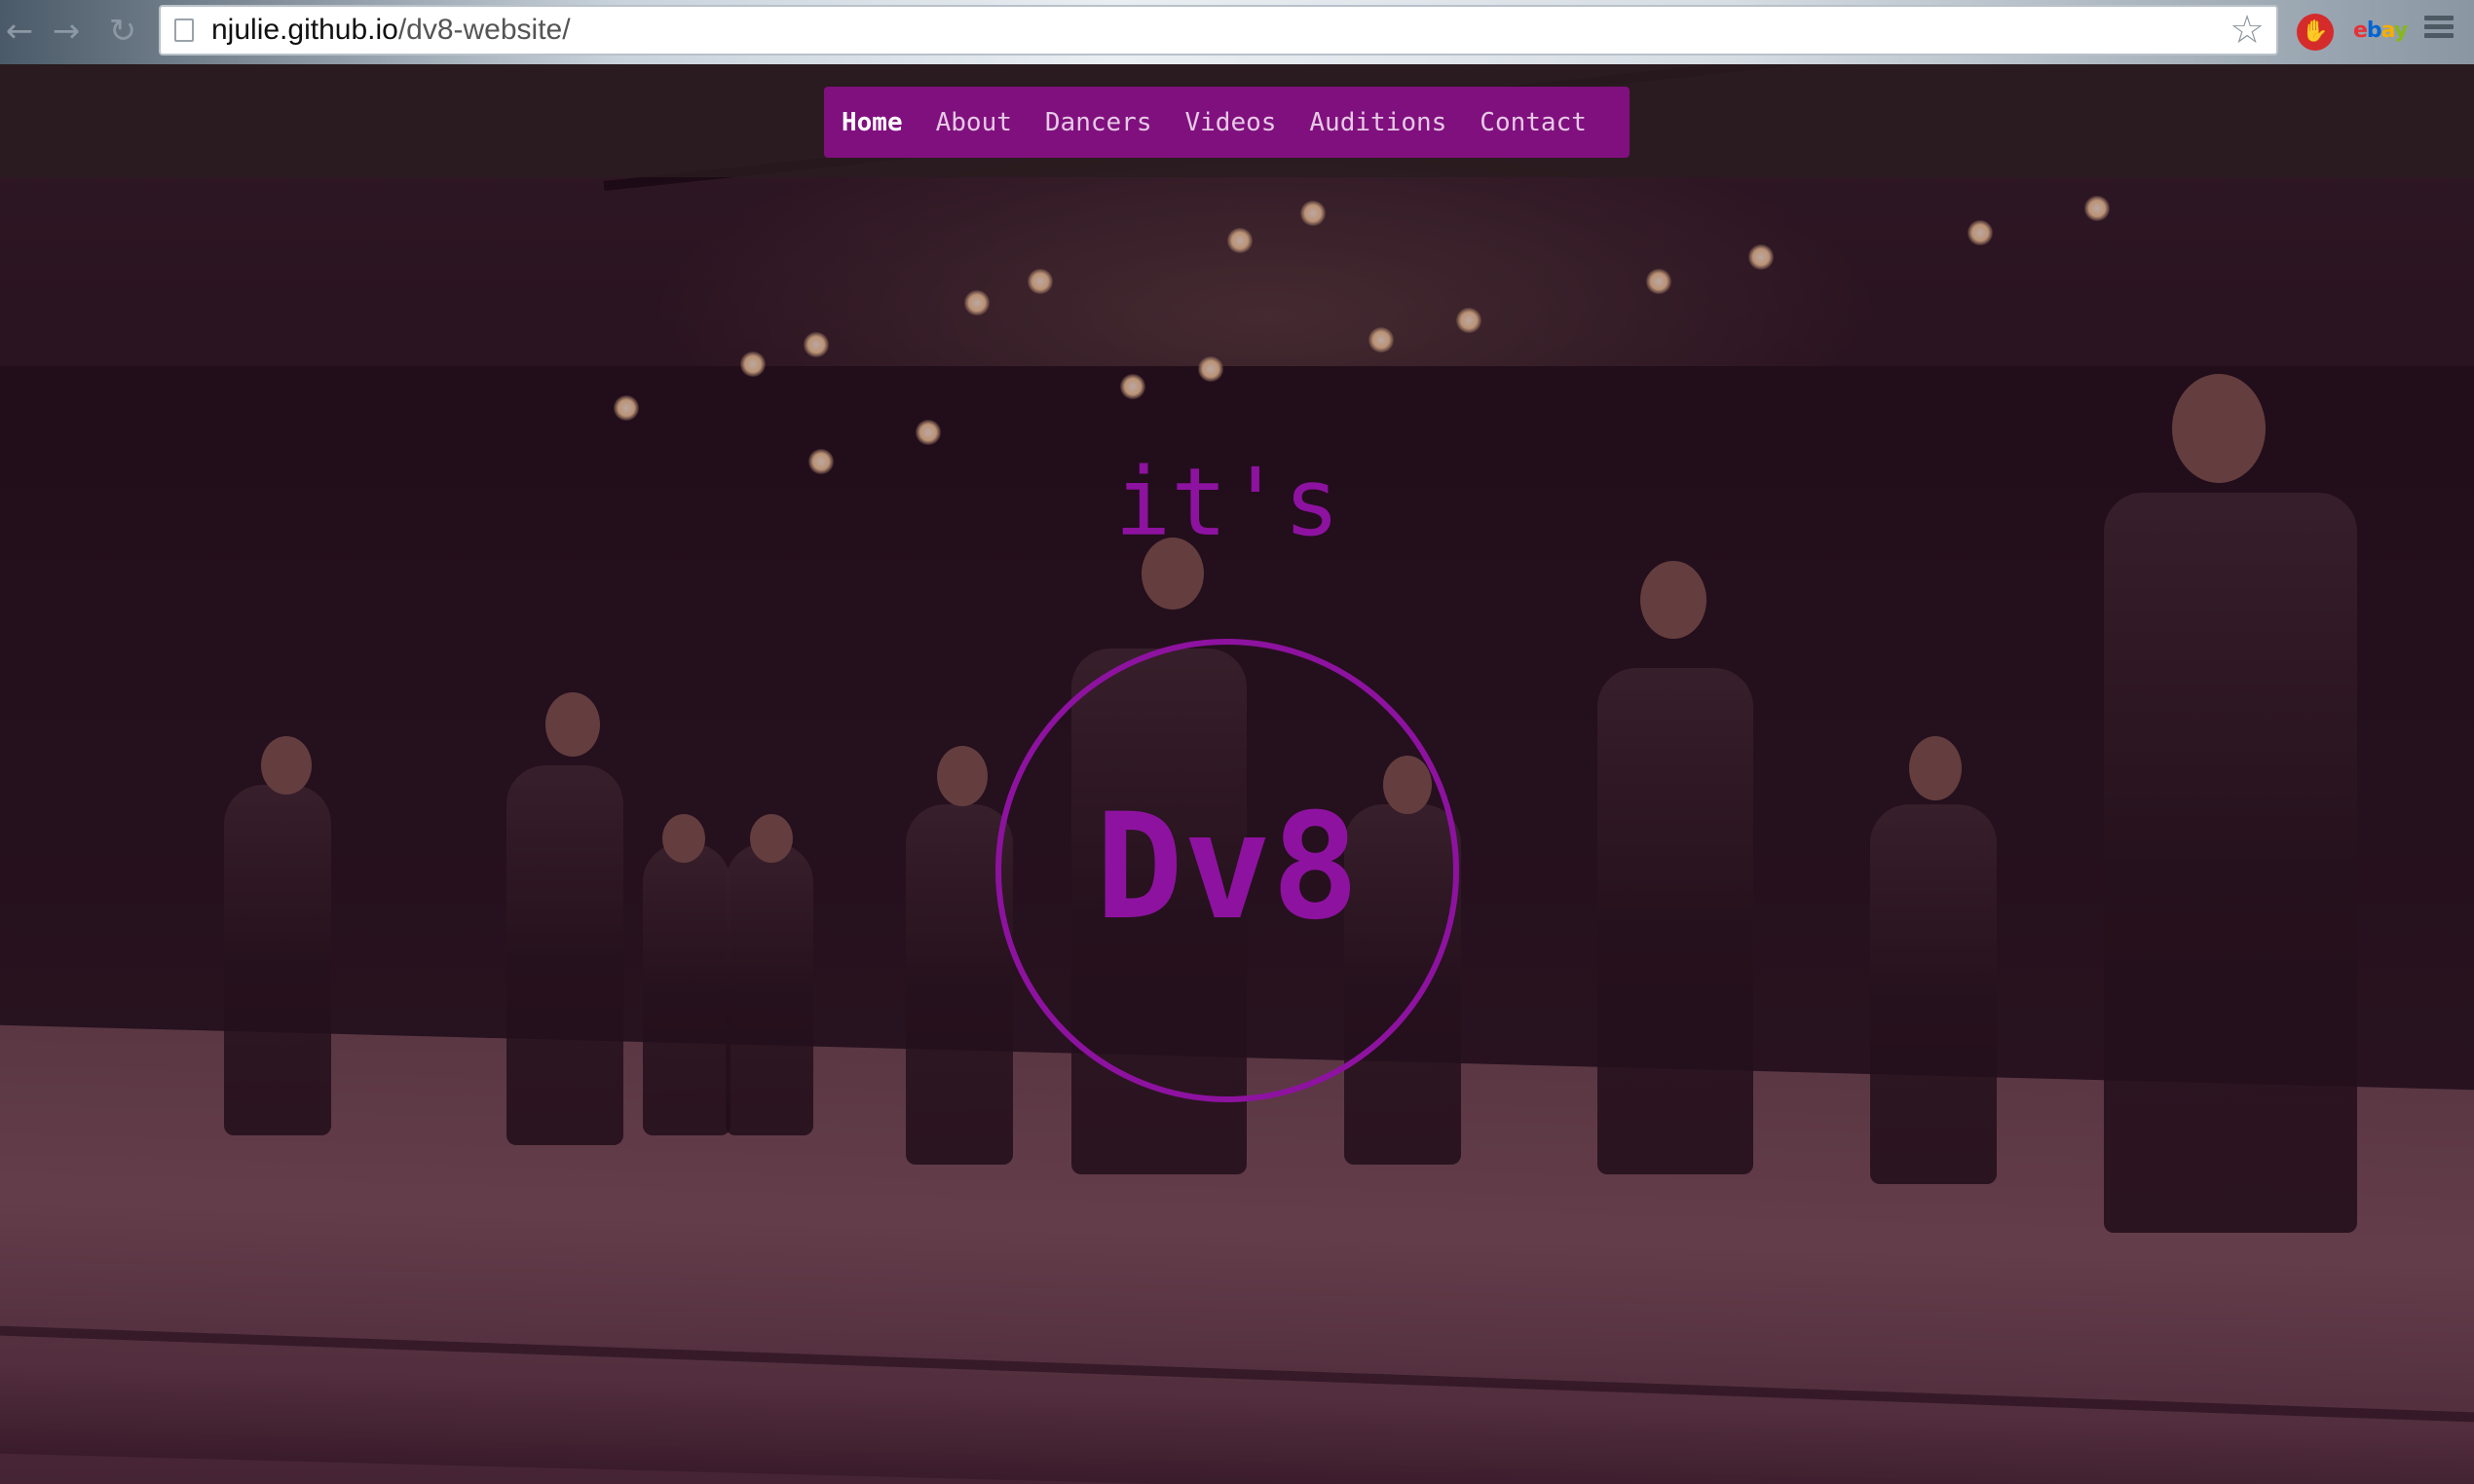 Image resolution: width=2474 pixels, height=1484 pixels. I want to click on nav-item-dancers: Dancers, so click(1099, 122).